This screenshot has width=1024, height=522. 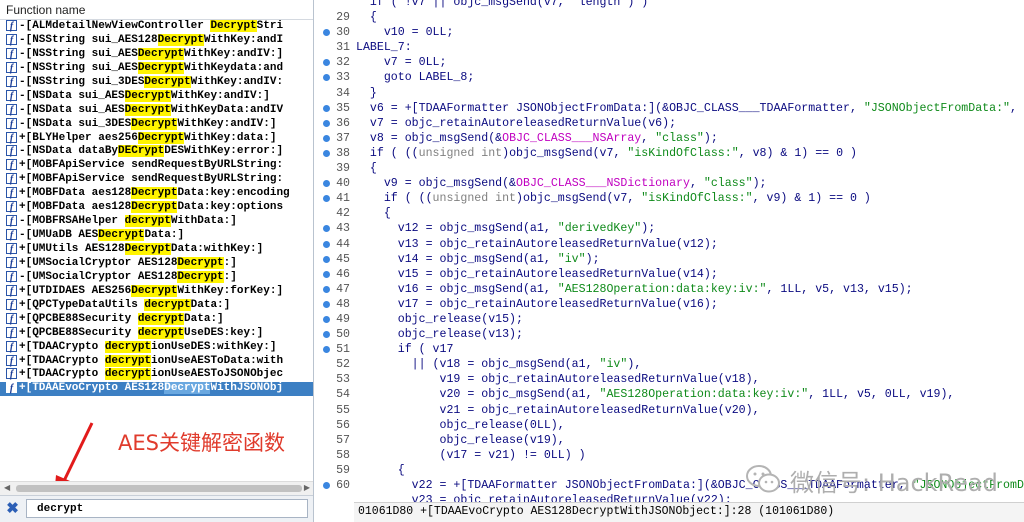 I want to click on function-name-suffix: ionUseAESToJSONObjec, so click(x=217, y=374).